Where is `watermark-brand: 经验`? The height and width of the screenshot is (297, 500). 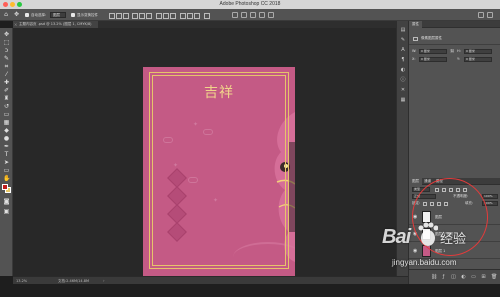
watermark-brand: 经验 is located at coordinates (453, 239).